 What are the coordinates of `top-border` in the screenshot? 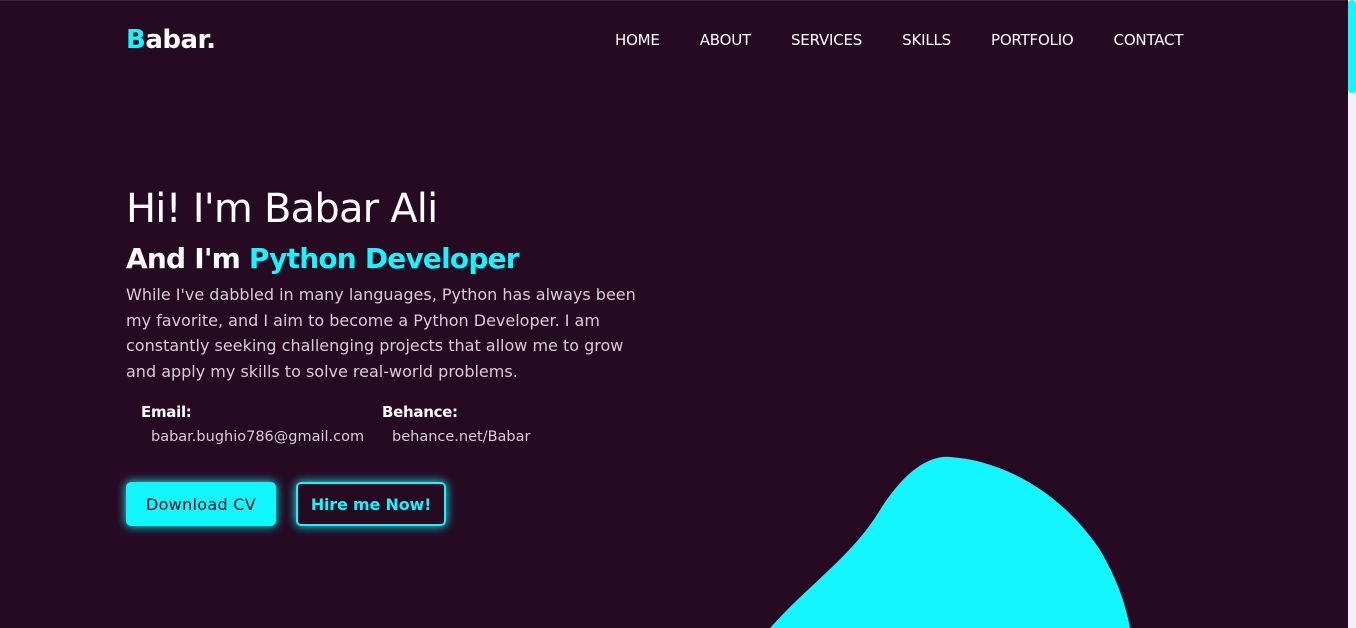 It's located at (674, 0).